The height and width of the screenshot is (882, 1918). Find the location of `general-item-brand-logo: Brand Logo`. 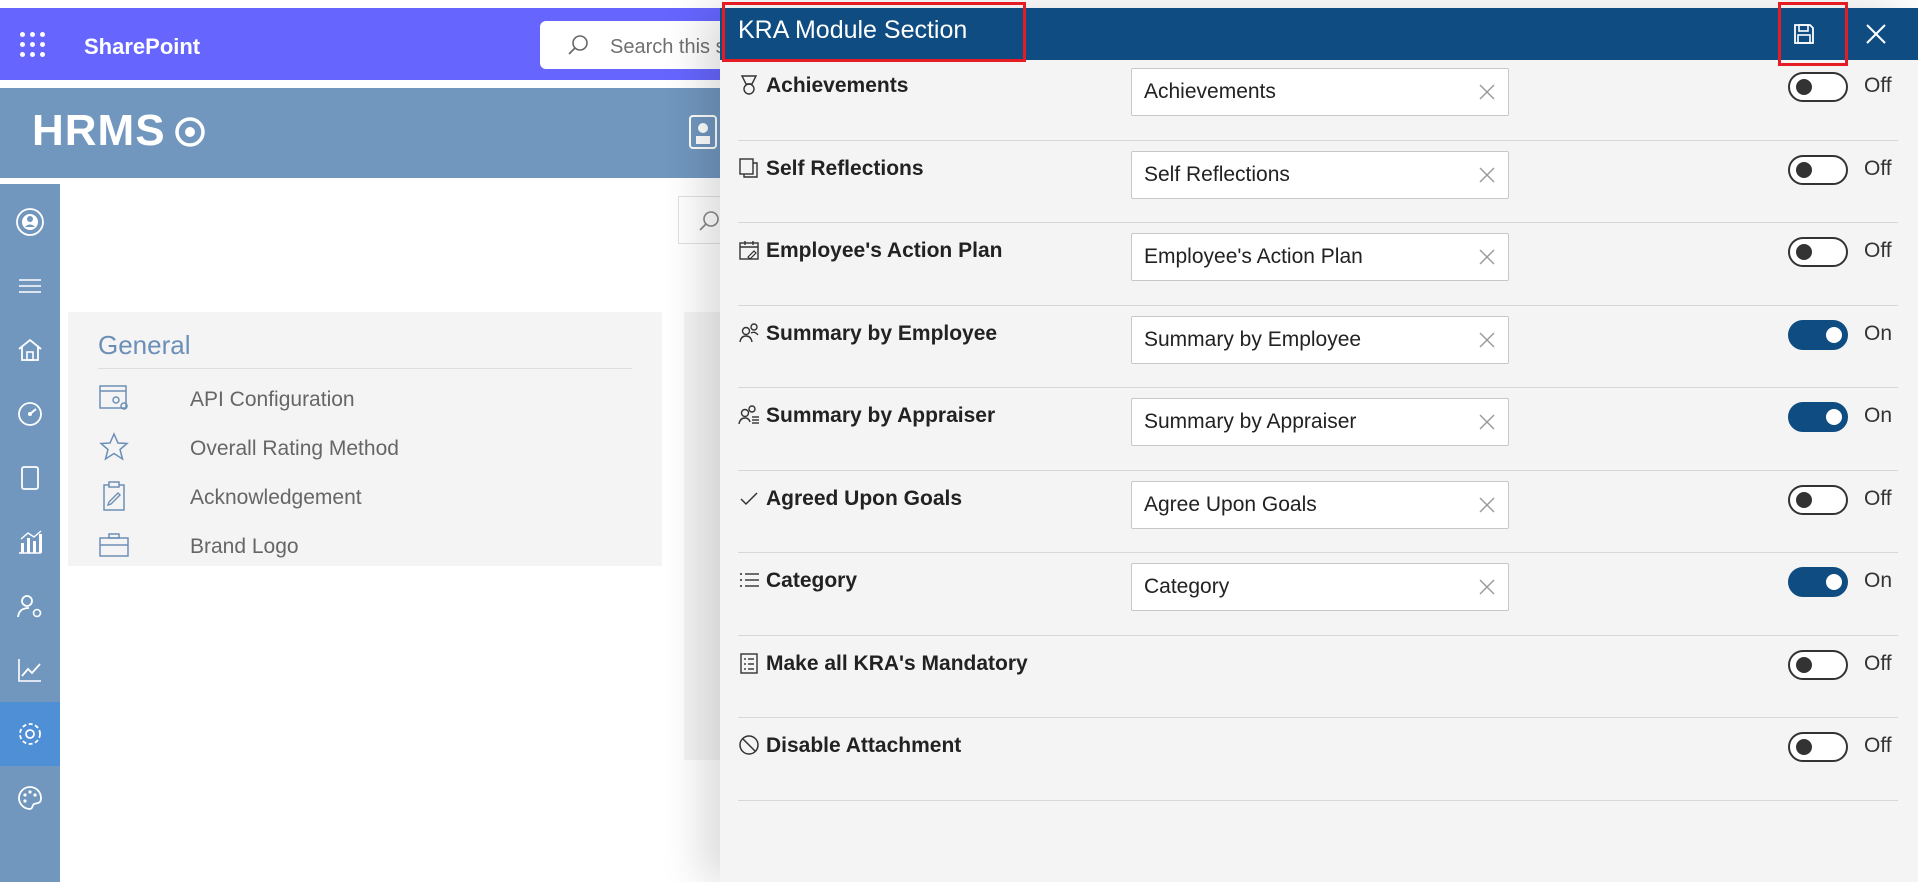

general-item-brand-logo: Brand Logo is located at coordinates (358, 547).